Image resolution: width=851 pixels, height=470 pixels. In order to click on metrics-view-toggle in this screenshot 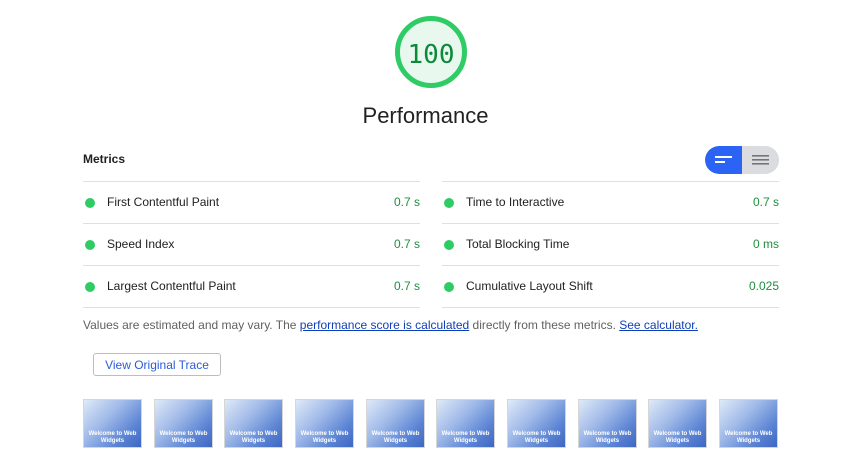, I will do `click(742, 160)`.